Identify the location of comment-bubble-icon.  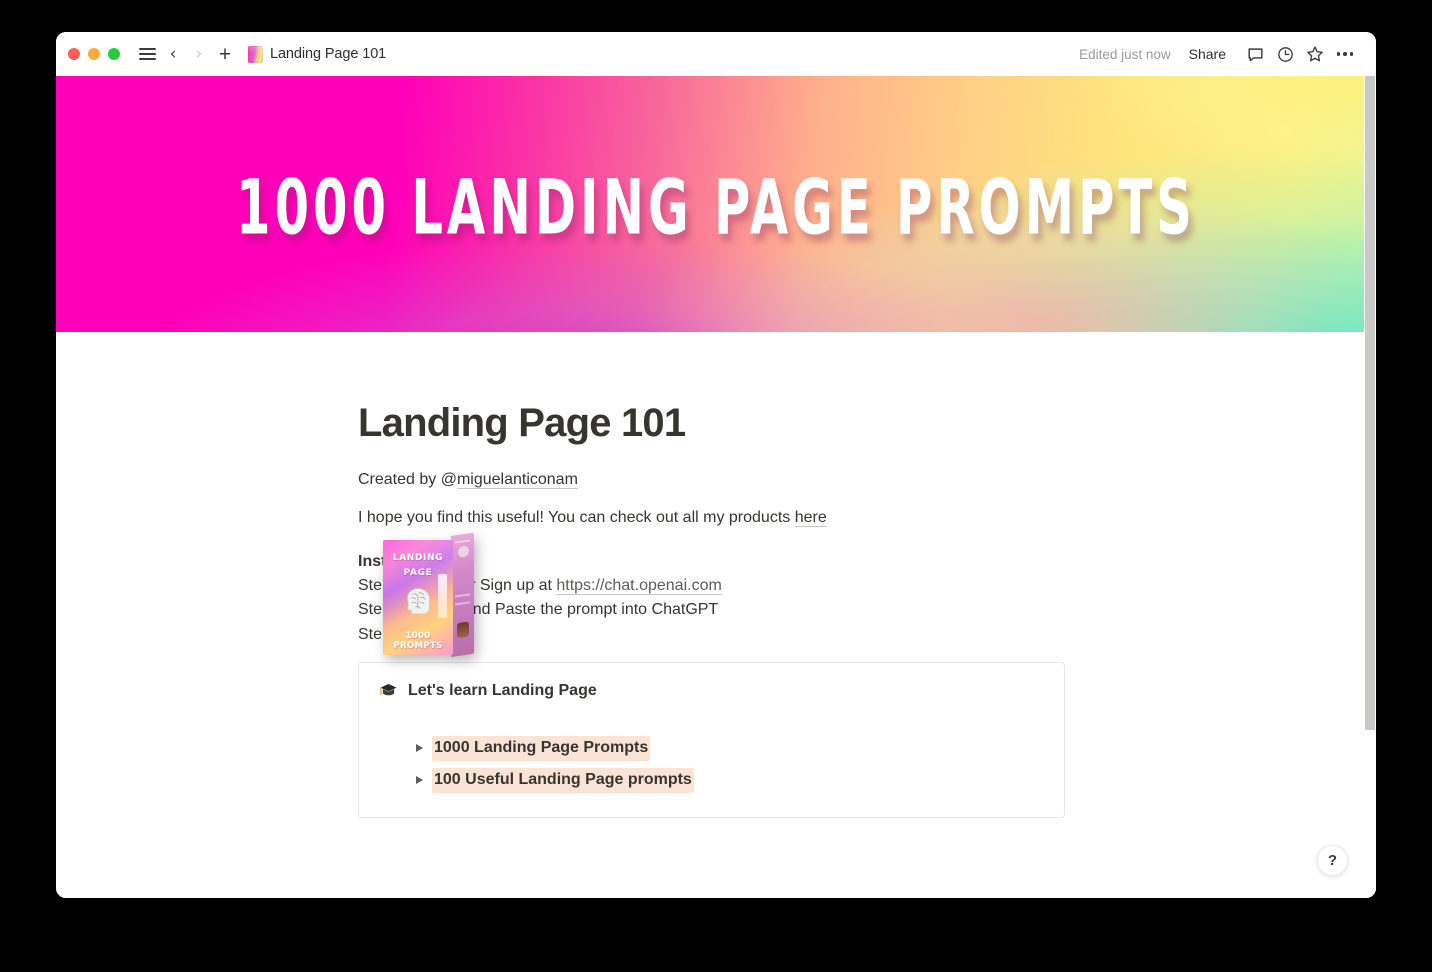
(1255, 54).